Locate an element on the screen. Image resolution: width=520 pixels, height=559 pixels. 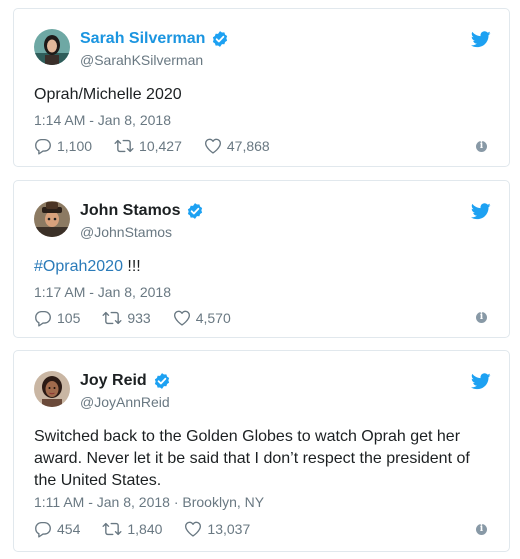
retweet-count: 1,840 is located at coordinates (145, 529).